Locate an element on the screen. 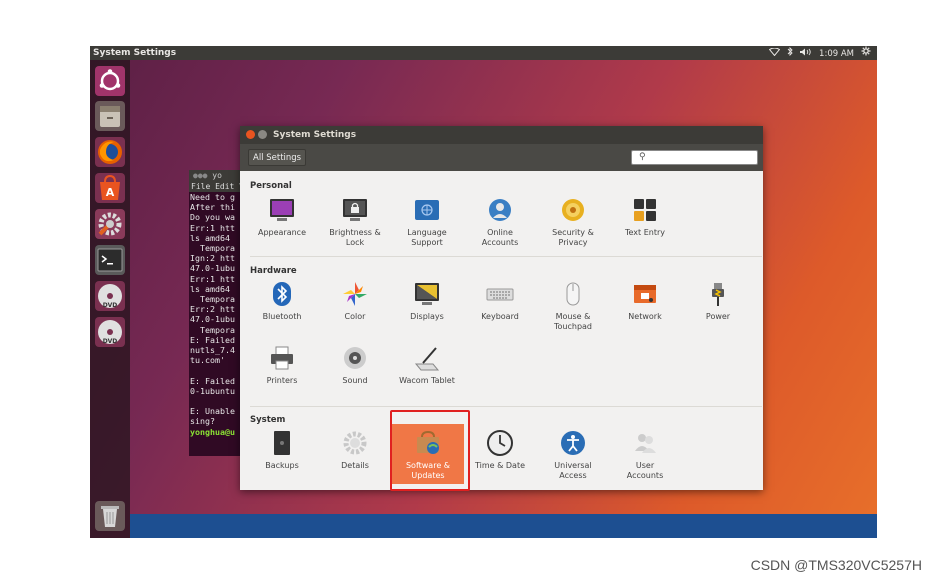 Image resolution: width=936 pixels, height=579 pixels. text-entry-item: Text Entry is located at coordinates (645, 217).